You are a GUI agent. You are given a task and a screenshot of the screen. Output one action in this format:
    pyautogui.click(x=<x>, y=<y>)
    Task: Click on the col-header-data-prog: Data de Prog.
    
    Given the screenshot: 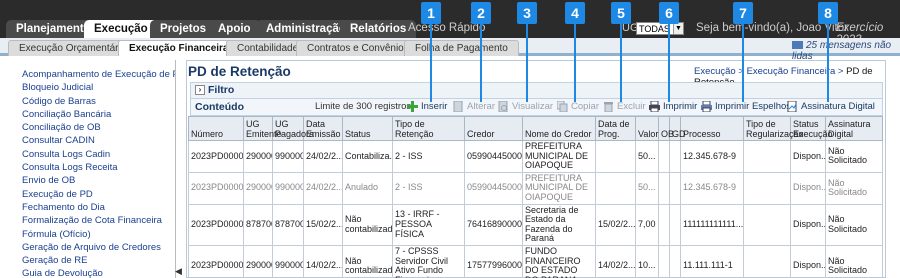 What is the action you would take?
    pyautogui.click(x=615, y=128)
    